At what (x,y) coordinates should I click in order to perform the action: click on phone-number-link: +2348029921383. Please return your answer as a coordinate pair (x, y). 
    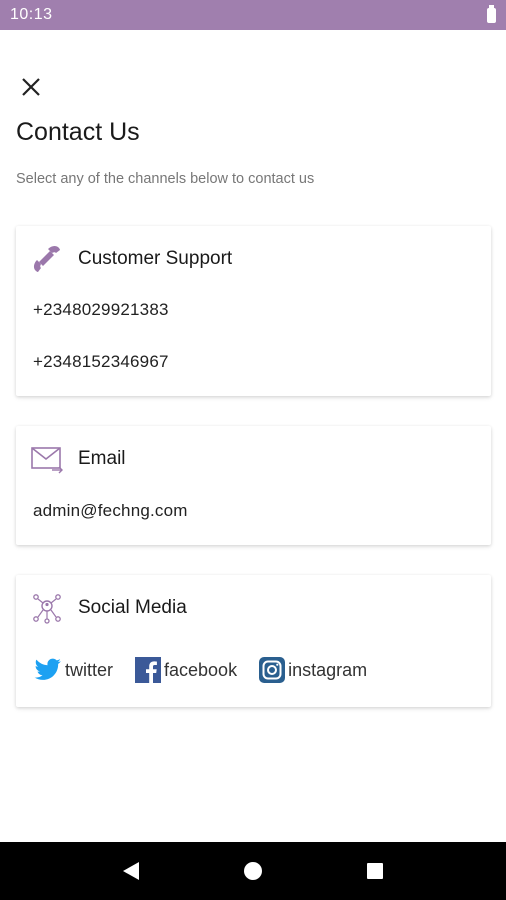
    Looking at the image, I should click on (101, 310).